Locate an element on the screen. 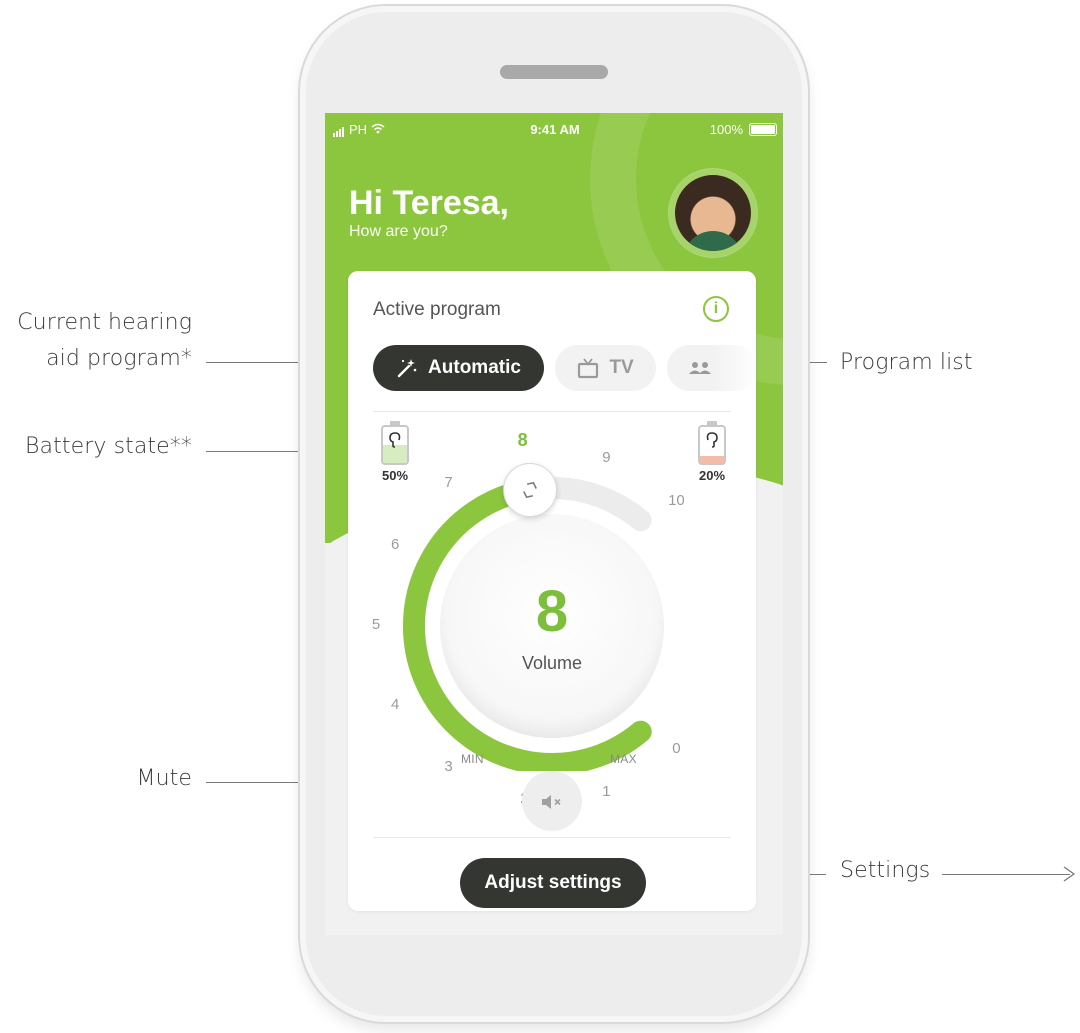 This screenshot has width=1080, height=1033. battery-percent: 100% is located at coordinates (726, 129).